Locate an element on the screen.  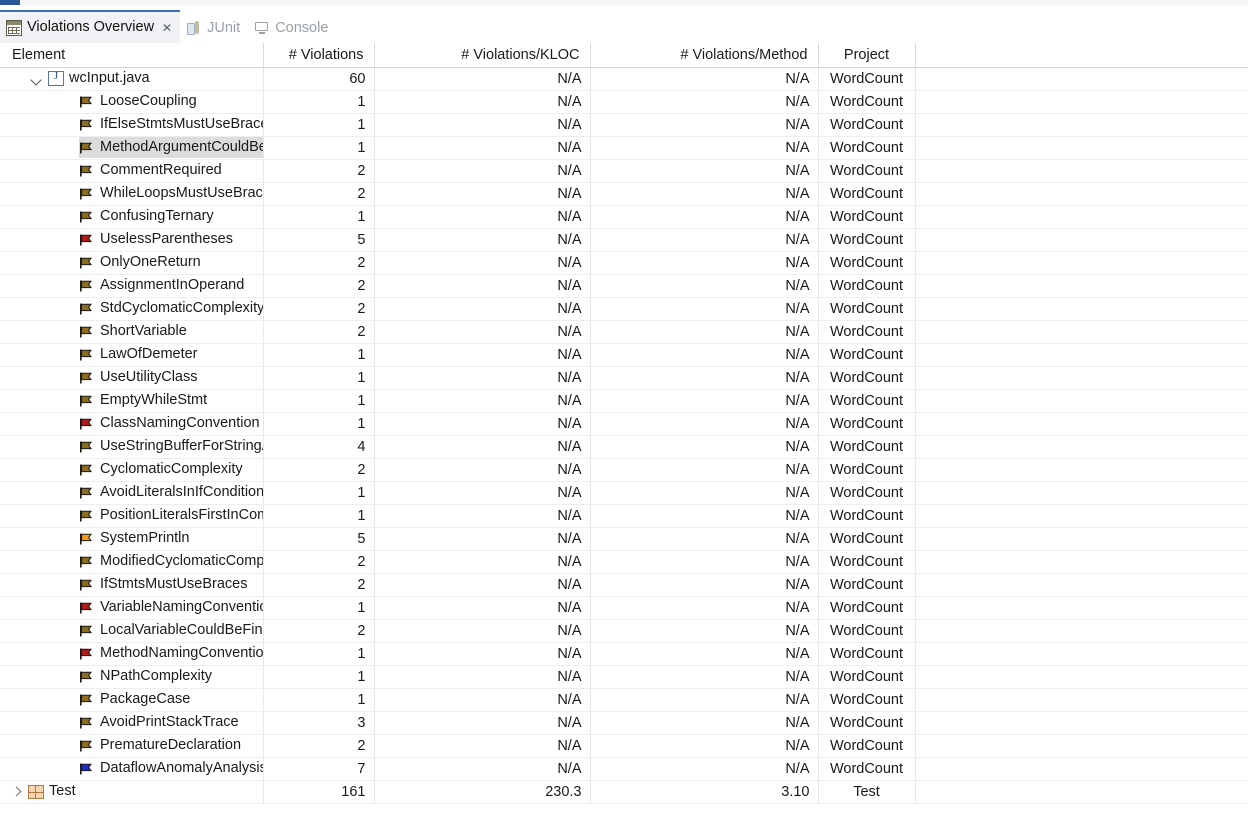
tab-console: Console is located at coordinates (292, 28).